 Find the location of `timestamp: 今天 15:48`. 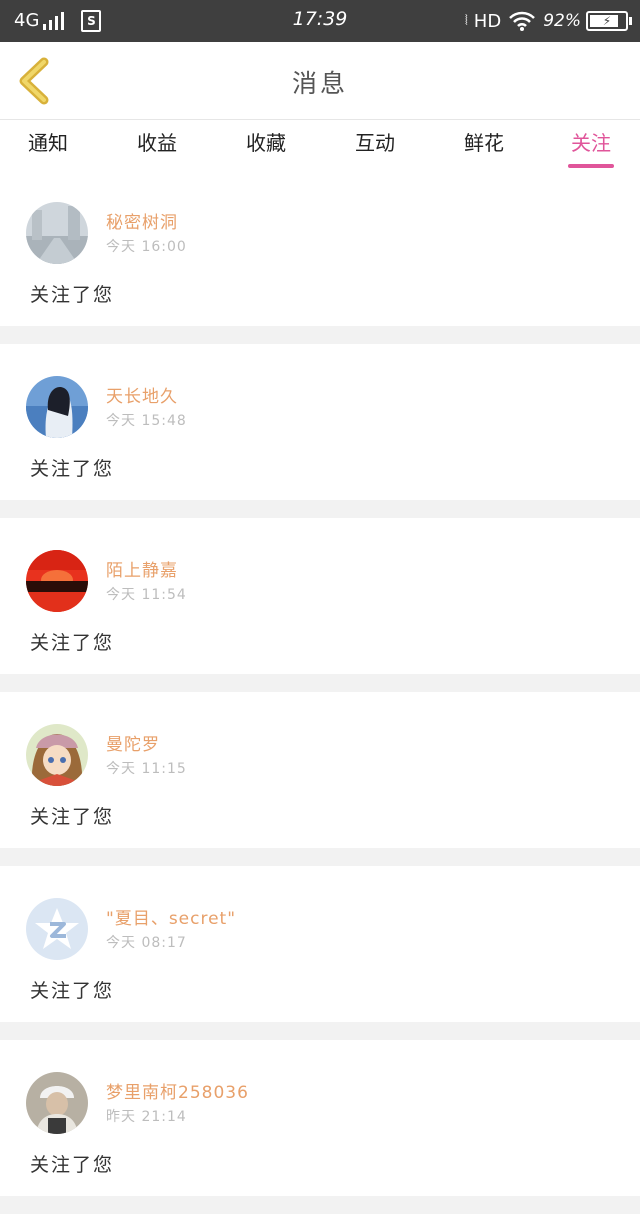

timestamp: 今天 15:48 is located at coordinates (146, 421).